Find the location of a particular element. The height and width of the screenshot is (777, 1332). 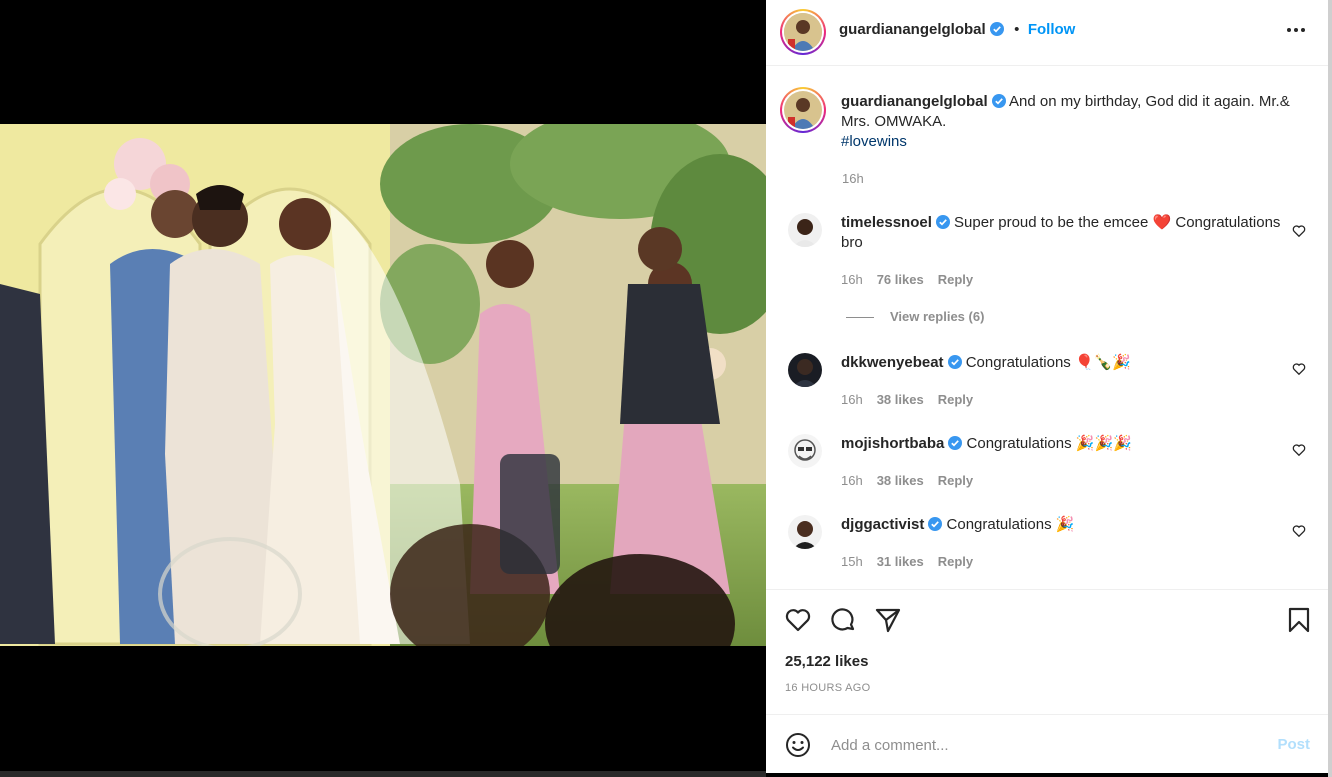

follow-button: Follow is located at coordinates (1052, 29).